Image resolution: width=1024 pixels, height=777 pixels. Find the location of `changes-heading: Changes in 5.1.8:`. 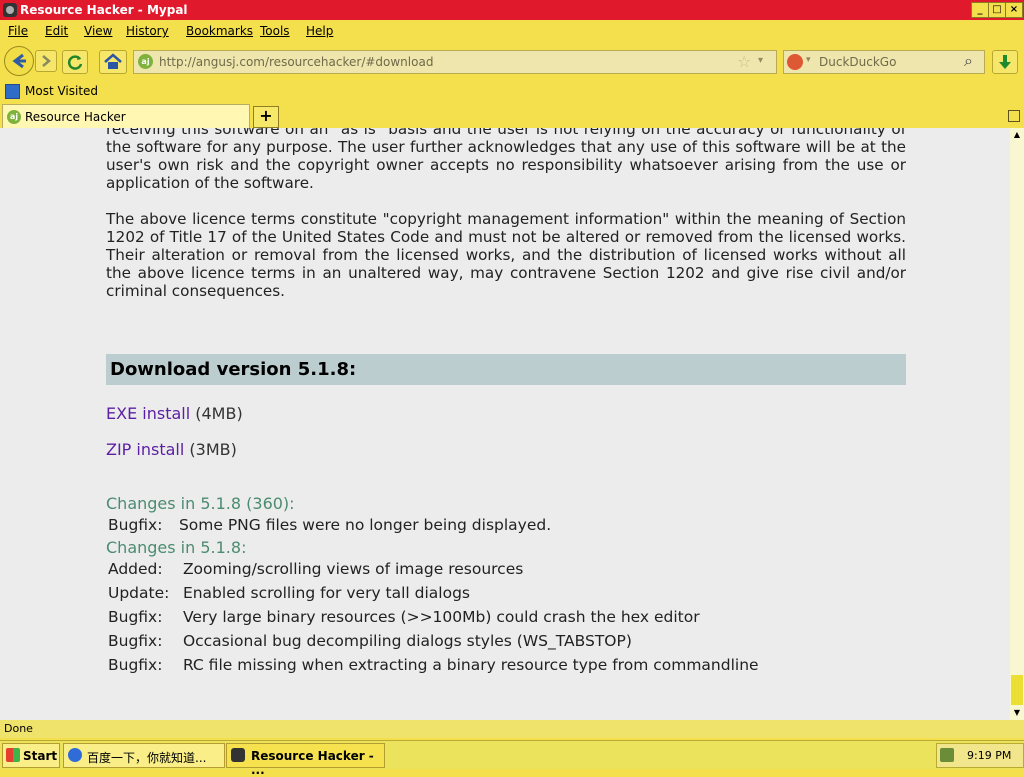

changes-heading: Changes in 5.1.8: is located at coordinates (176, 547).